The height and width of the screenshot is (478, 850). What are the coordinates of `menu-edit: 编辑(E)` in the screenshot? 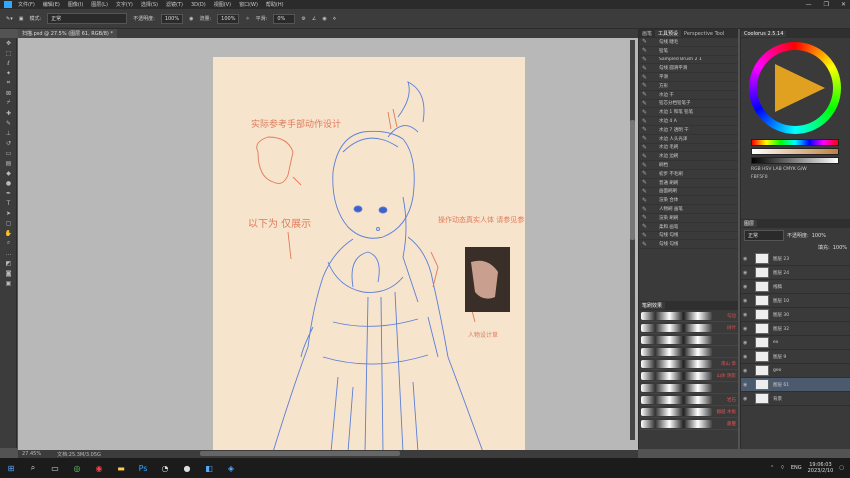 It's located at (51, 4).